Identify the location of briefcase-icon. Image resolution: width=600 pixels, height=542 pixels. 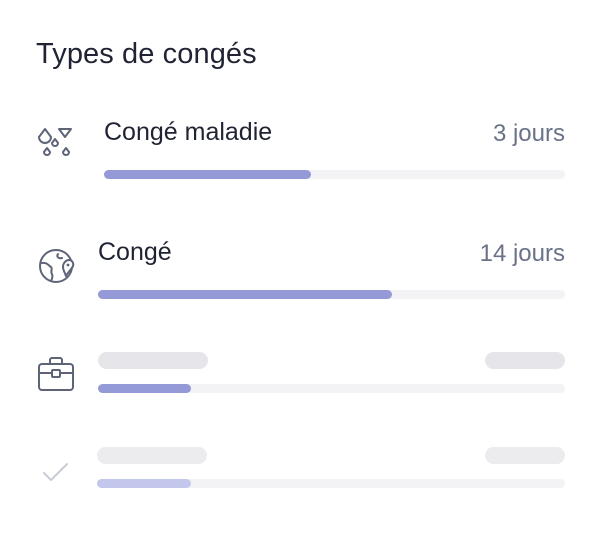
(56, 374).